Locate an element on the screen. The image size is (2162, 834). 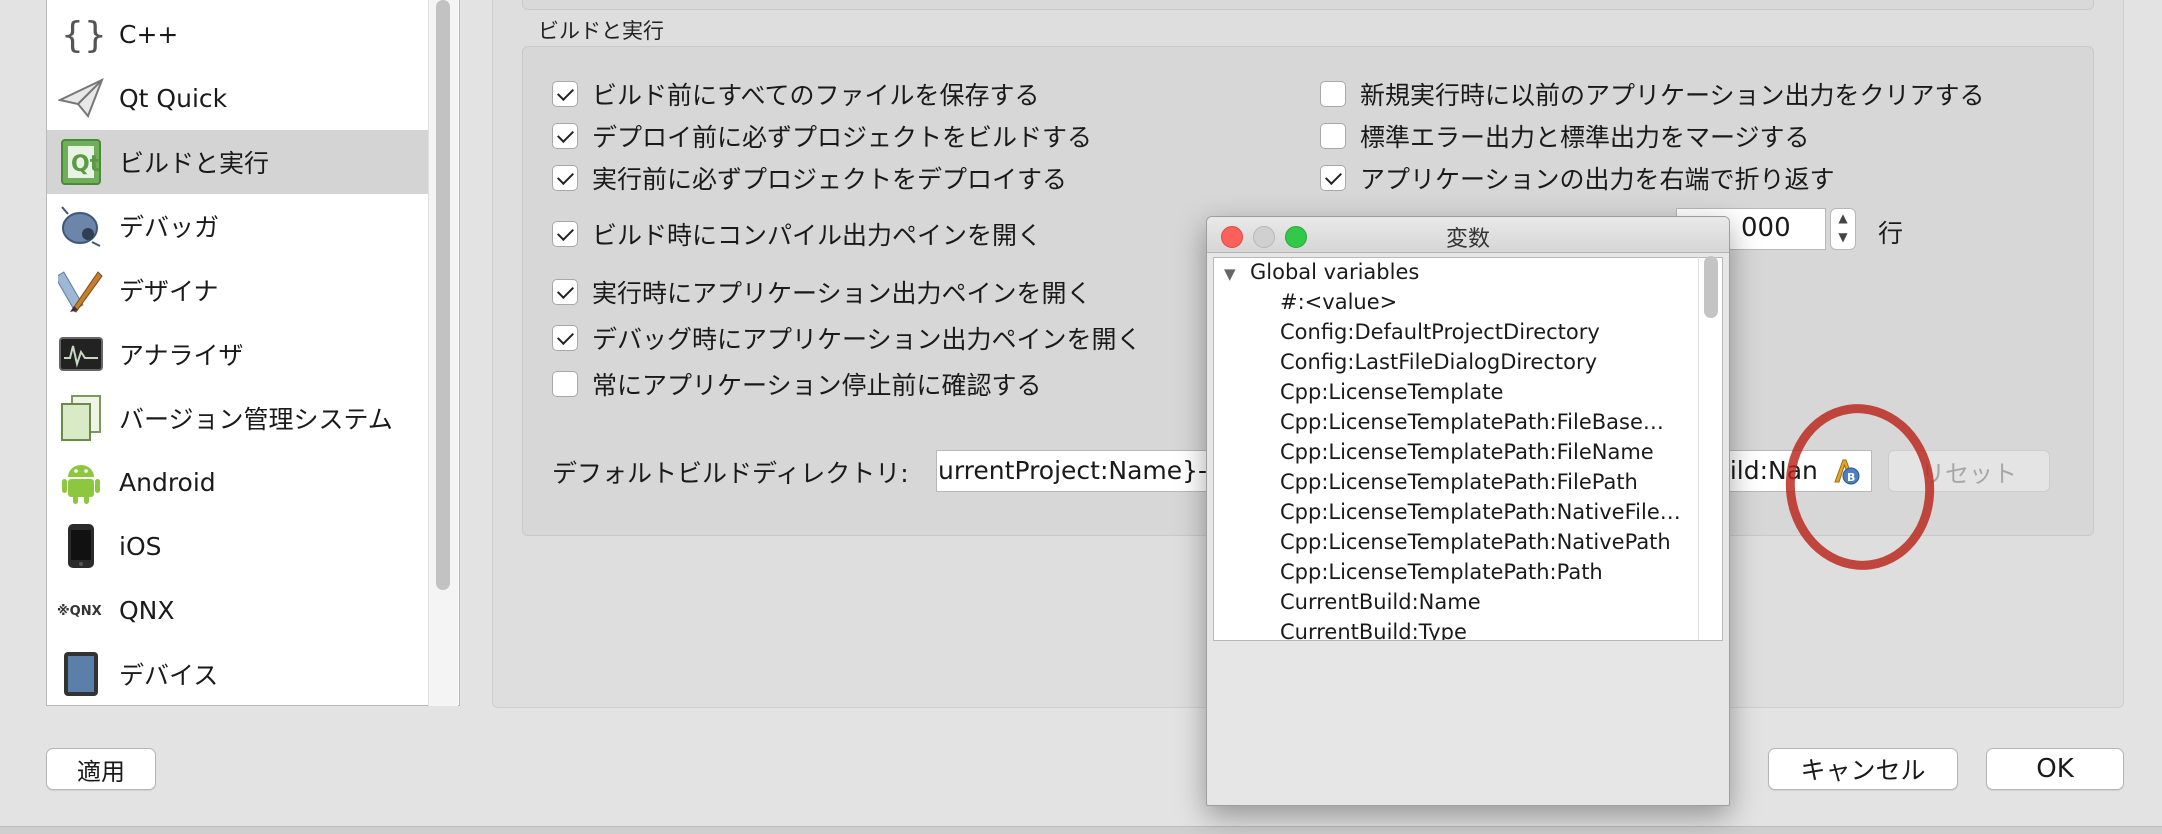
variable-item: Config:LastFileDialogDirectory is located at coordinates (1501, 365).